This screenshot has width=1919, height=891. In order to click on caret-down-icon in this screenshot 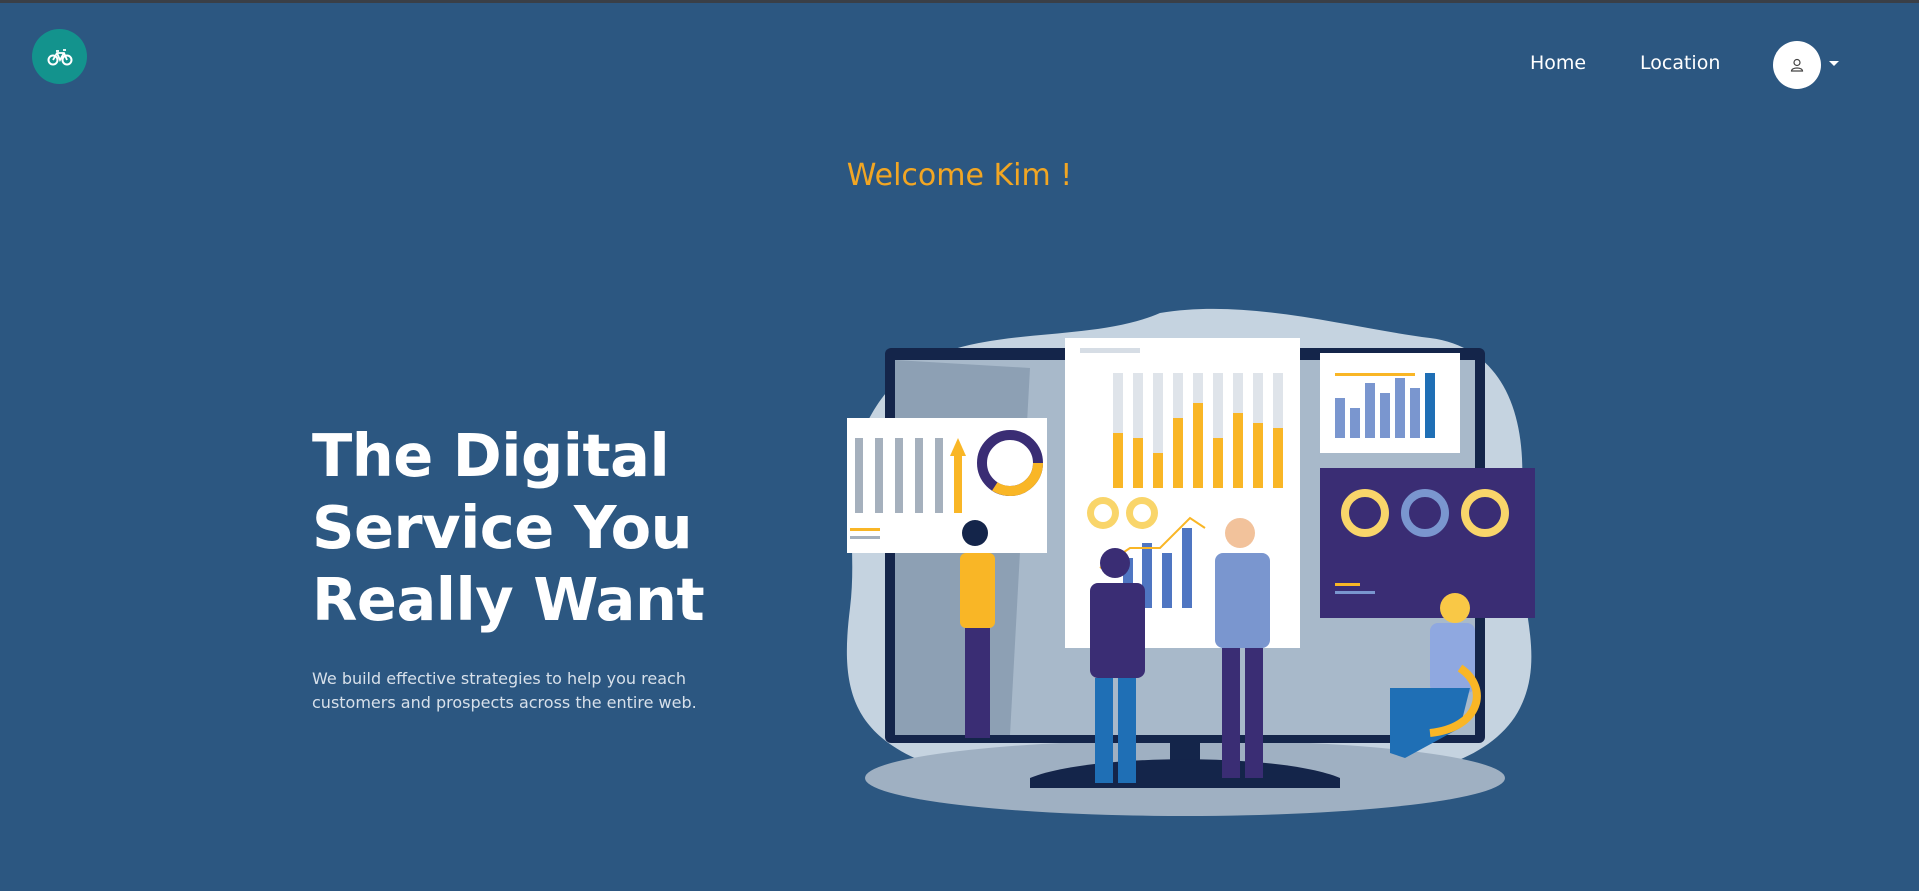, I will do `click(1834, 63)`.